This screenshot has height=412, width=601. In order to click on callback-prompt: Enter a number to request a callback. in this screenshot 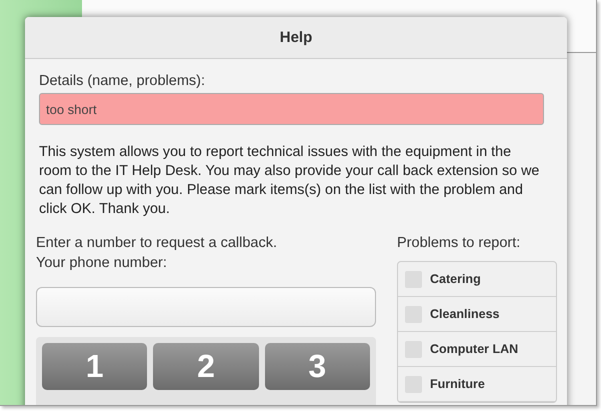, I will do `click(157, 243)`.